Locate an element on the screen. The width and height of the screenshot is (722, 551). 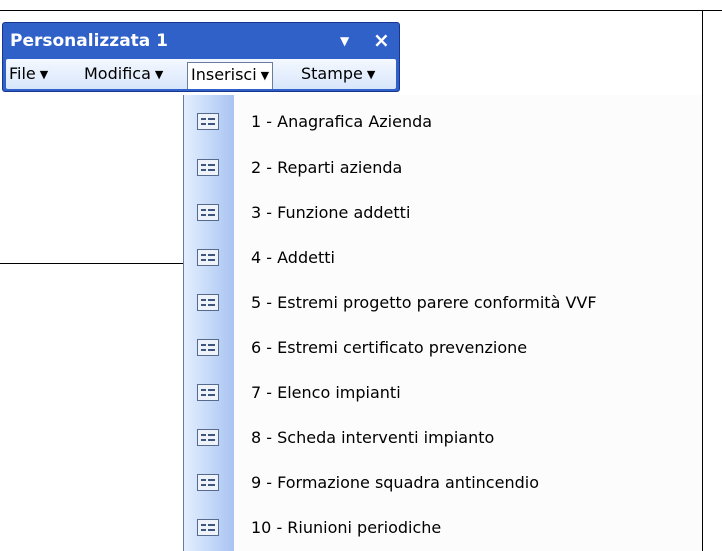
toolbar-options-icon: ▼ is located at coordinates (344, 41).